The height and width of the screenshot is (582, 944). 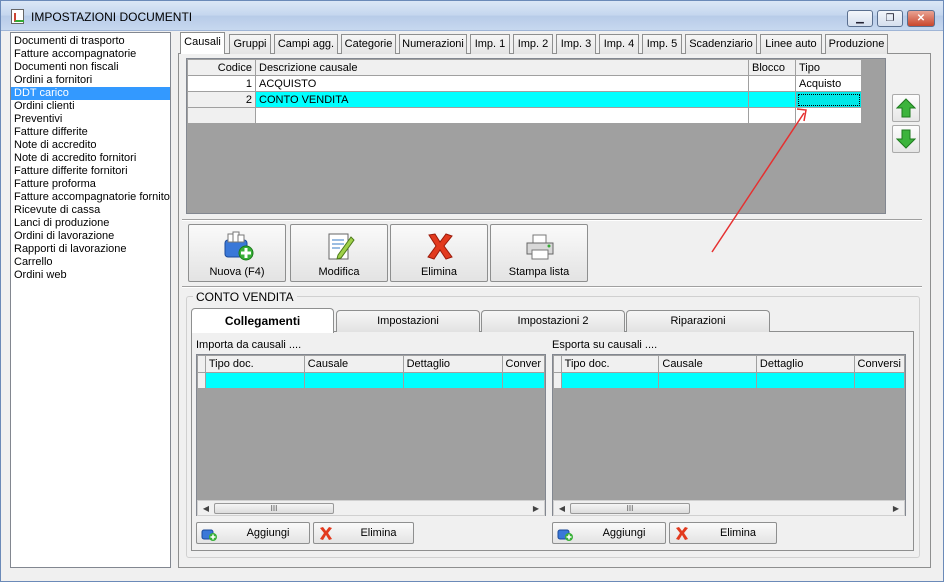 What do you see at coordinates (90, 54) in the screenshot?
I see `list-item: Fatture accompagnatorie` at bounding box center [90, 54].